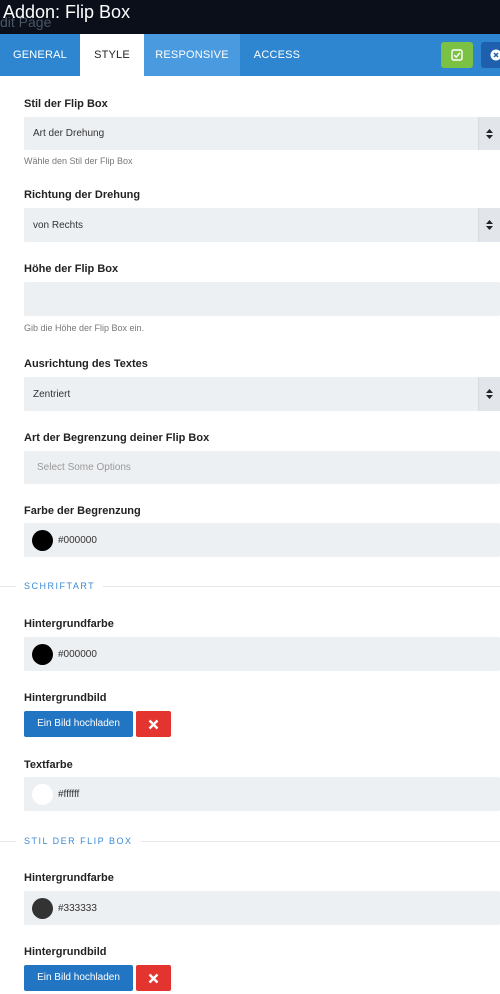  I want to click on text-align-value: Zentriert, so click(52, 394).